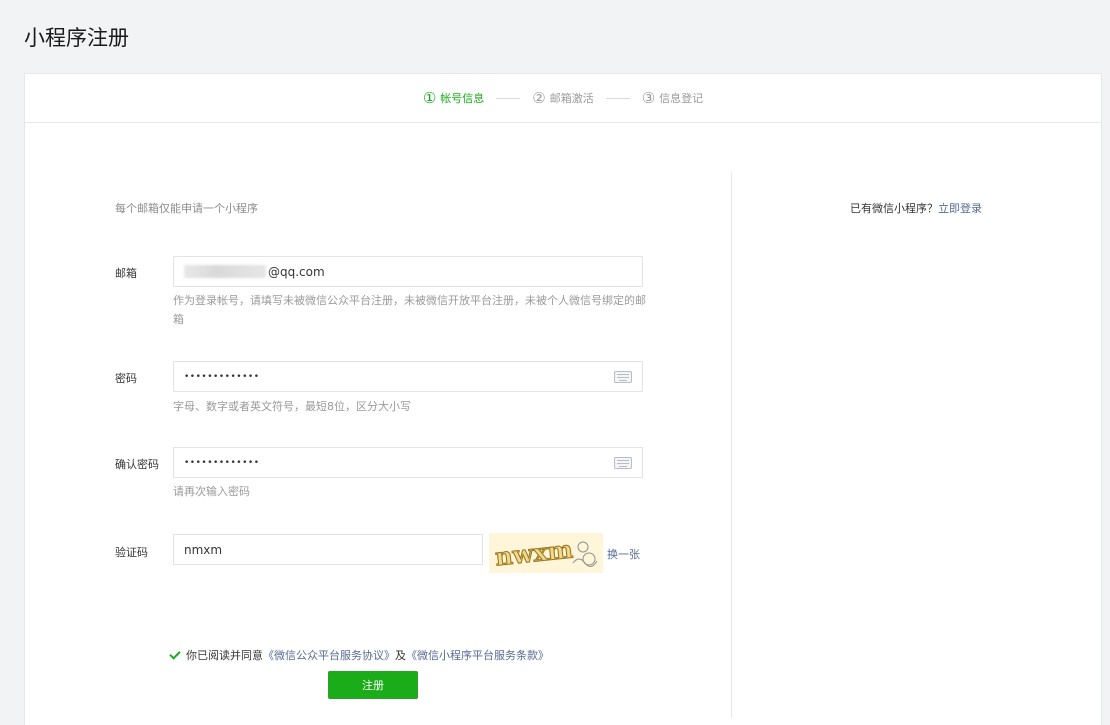 The image size is (1110, 725). I want to click on agreement-and: 及, so click(400, 655).